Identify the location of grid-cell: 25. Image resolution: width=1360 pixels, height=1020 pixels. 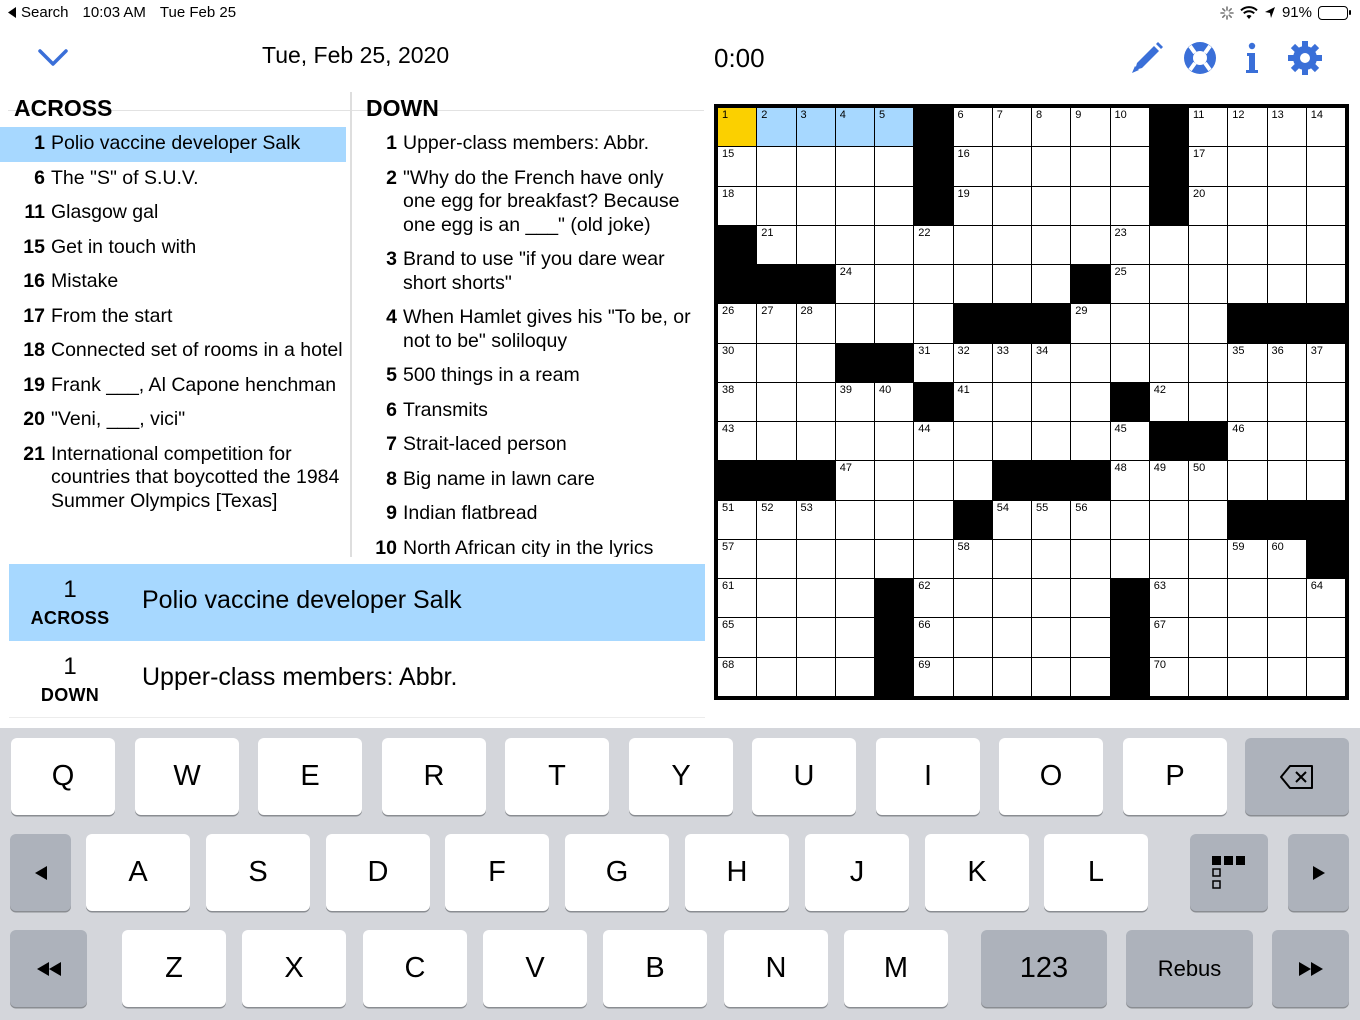
(1129, 284).